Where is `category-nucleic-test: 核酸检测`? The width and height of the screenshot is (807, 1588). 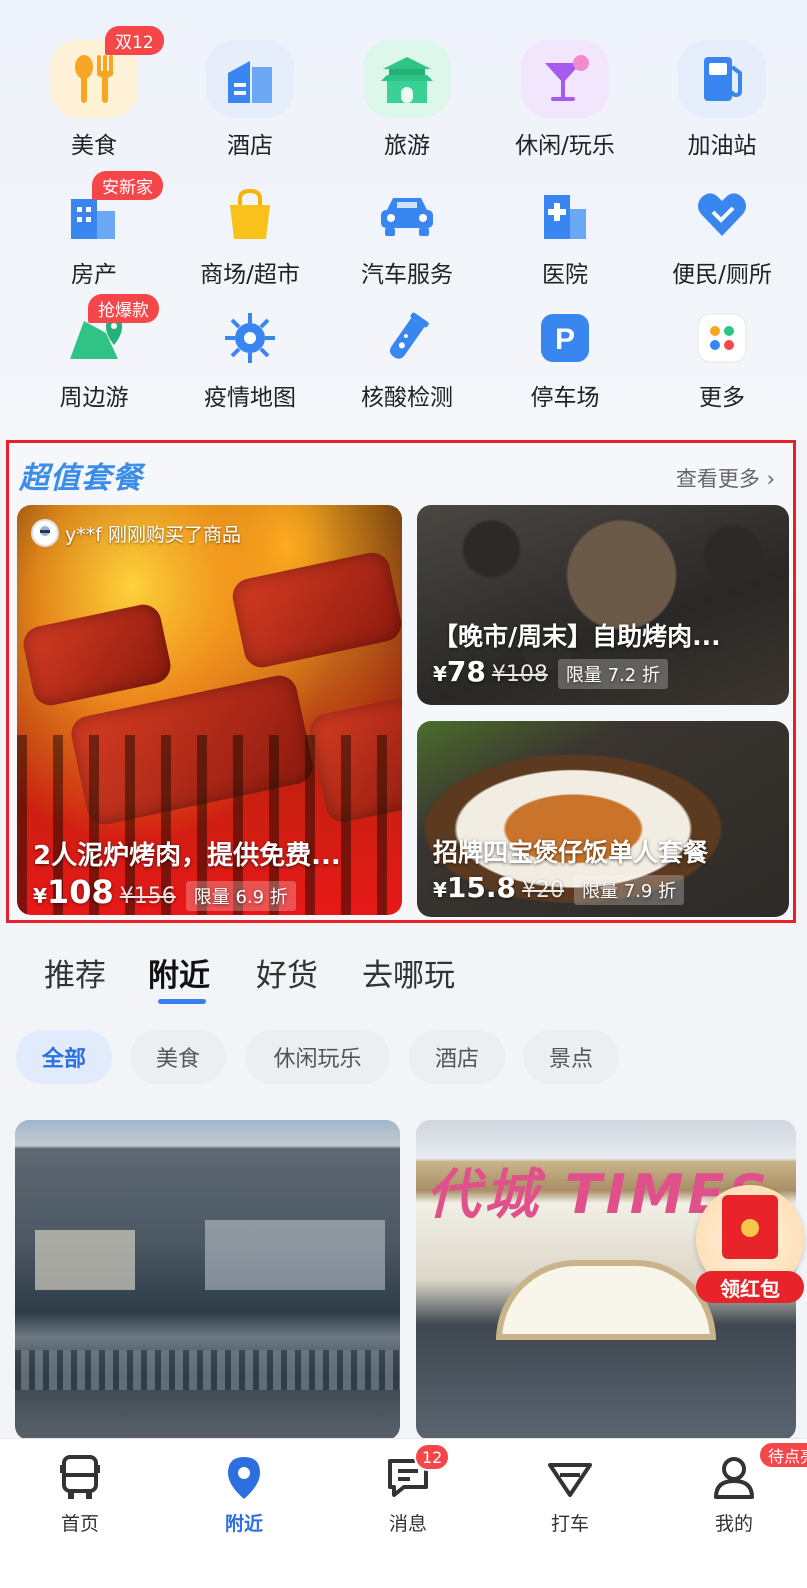 category-nucleic-test: 核酸检测 is located at coordinates (407, 366).